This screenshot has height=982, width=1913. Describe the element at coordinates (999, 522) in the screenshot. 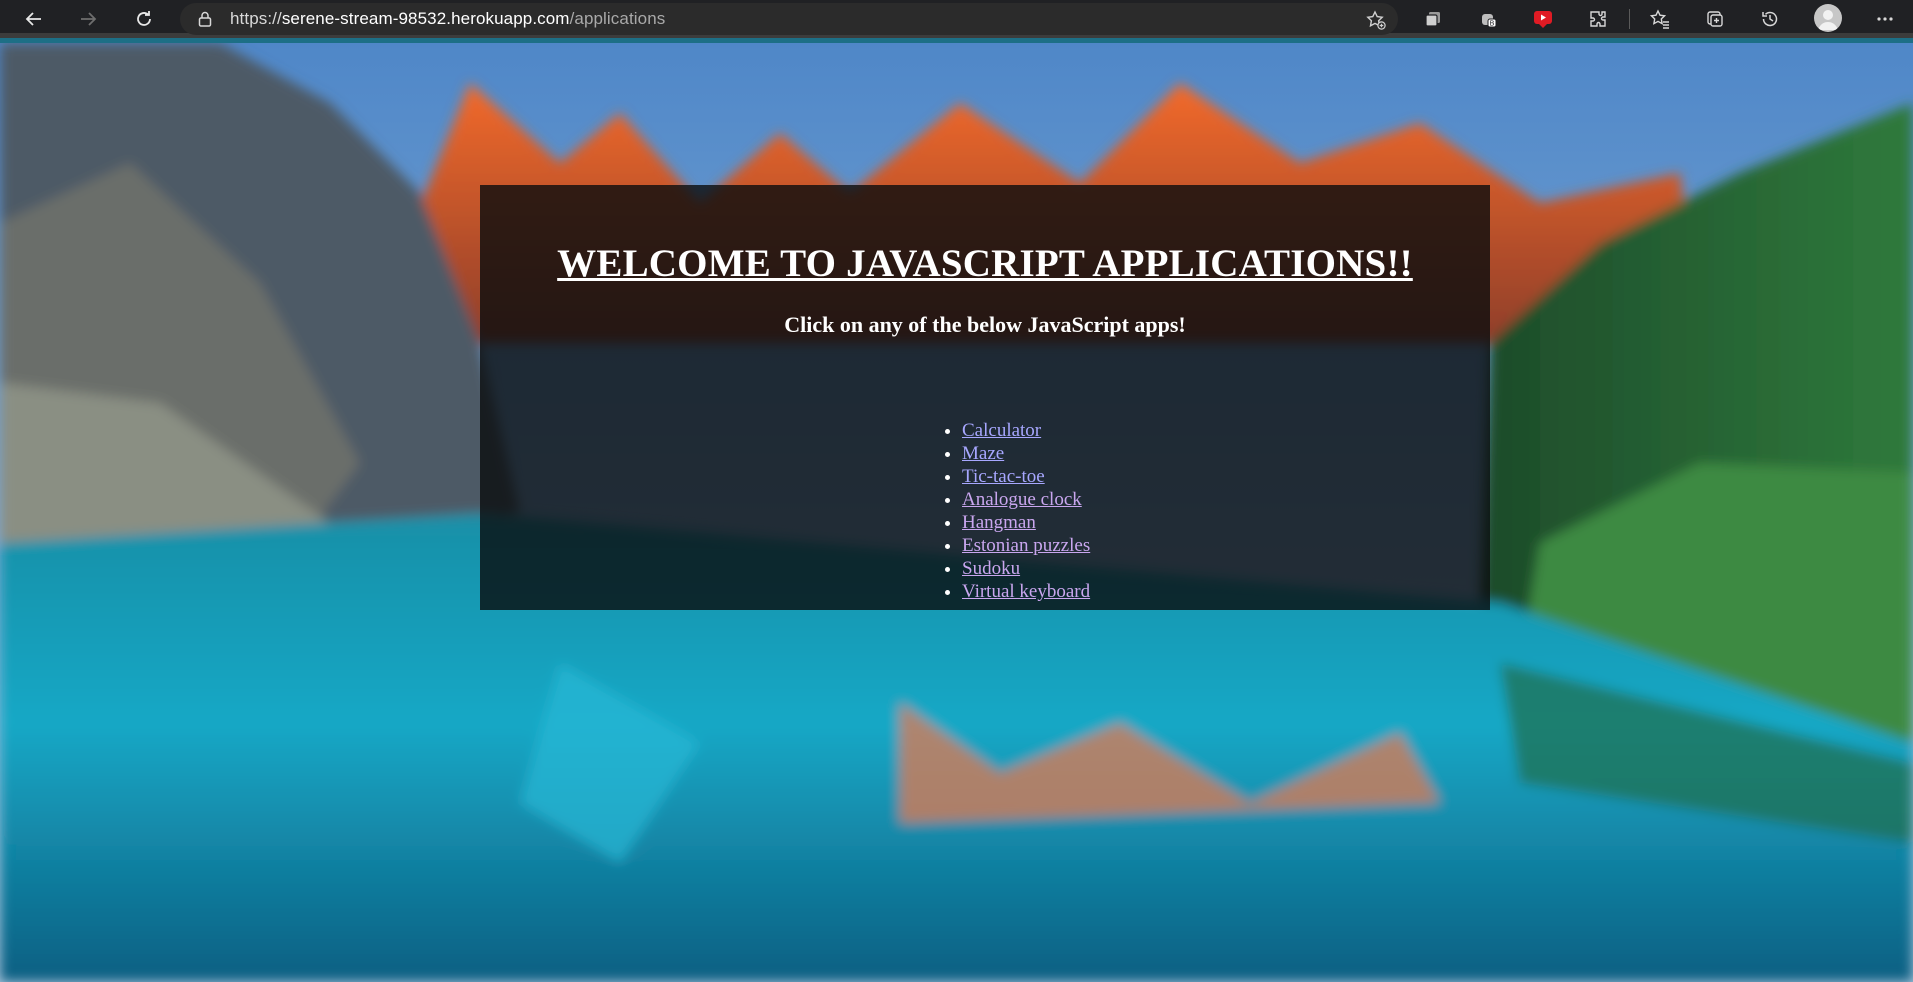

I see `app-link-hangman: Hangman` at that location.